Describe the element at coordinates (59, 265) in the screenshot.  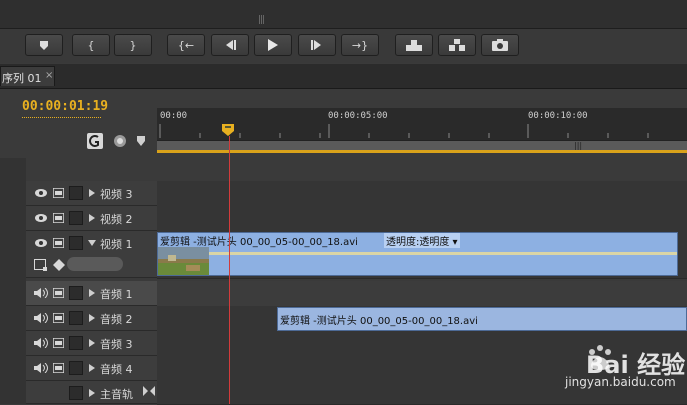
I see `keyframe-icon` at that location.